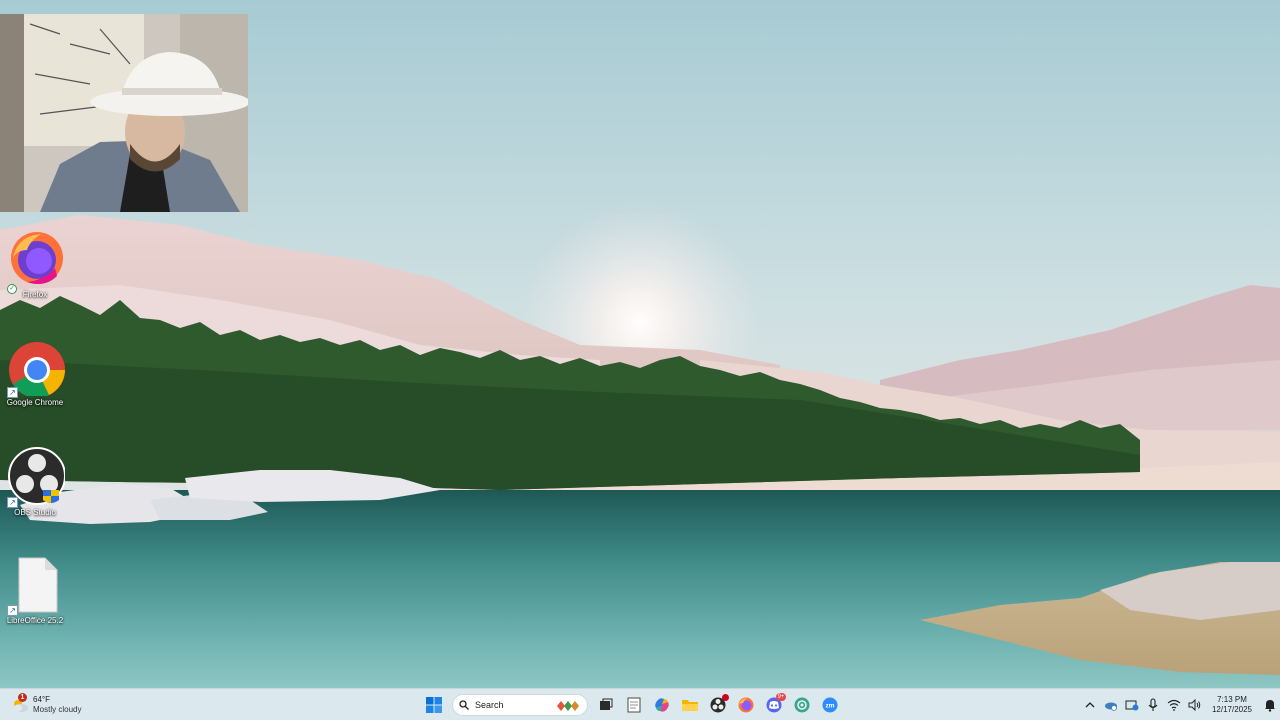 This screenshot has height=721, width=1280. What do you see at coordinates (568, 706) in the screenshot?
I see `search-highlight-icon` at bounding box center [568, 706].